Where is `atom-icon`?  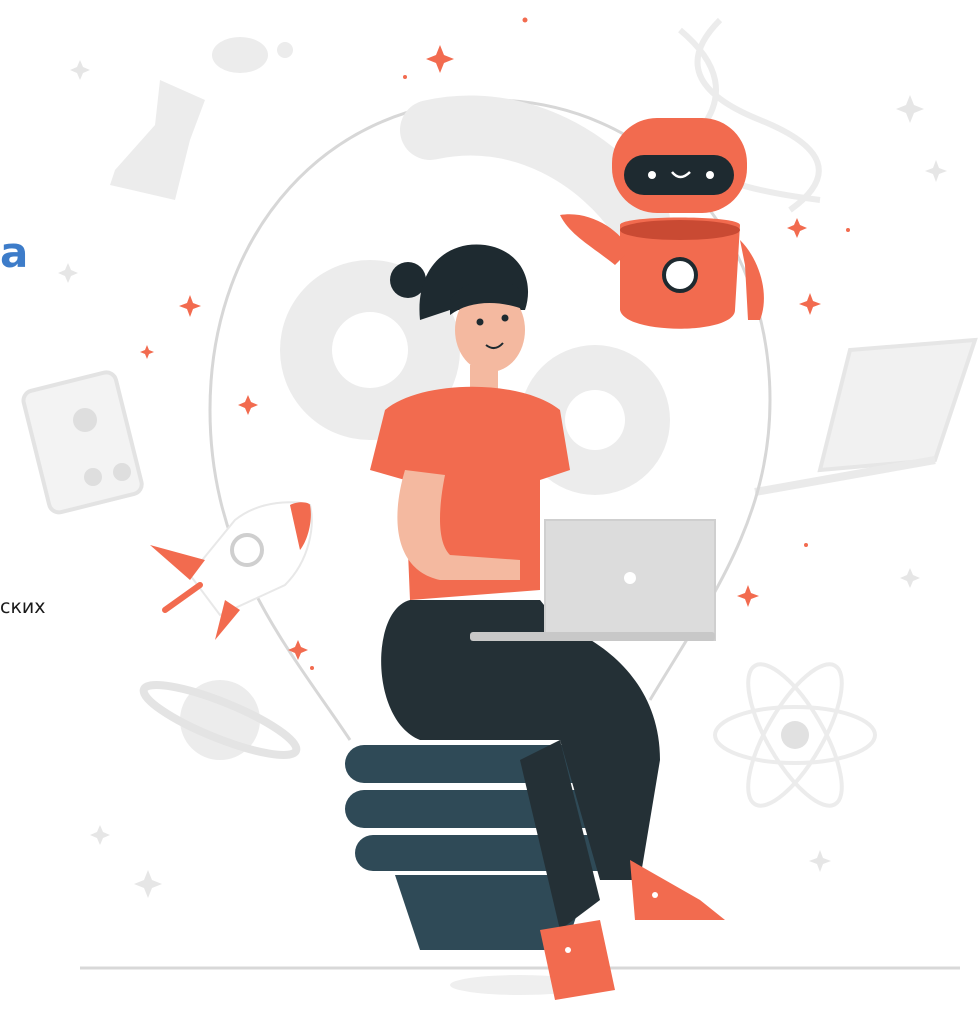 atom-icon is located at coordinates (795, 735).